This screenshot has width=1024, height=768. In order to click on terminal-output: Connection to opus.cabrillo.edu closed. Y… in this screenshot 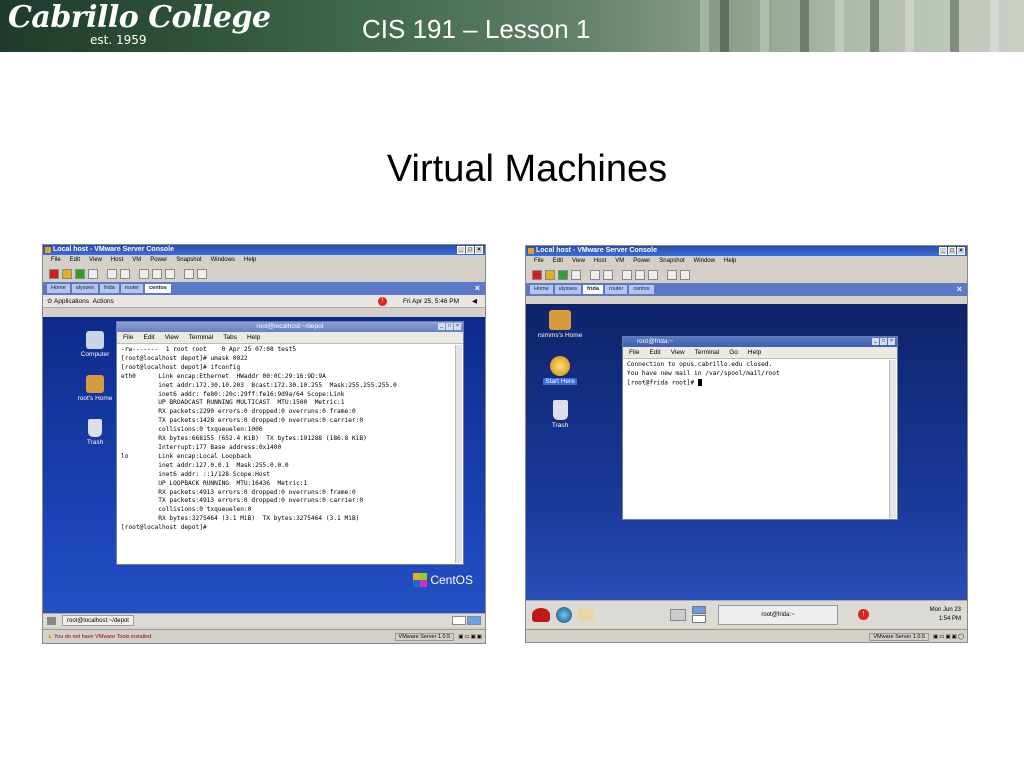, I will do `click(760, 374)`.